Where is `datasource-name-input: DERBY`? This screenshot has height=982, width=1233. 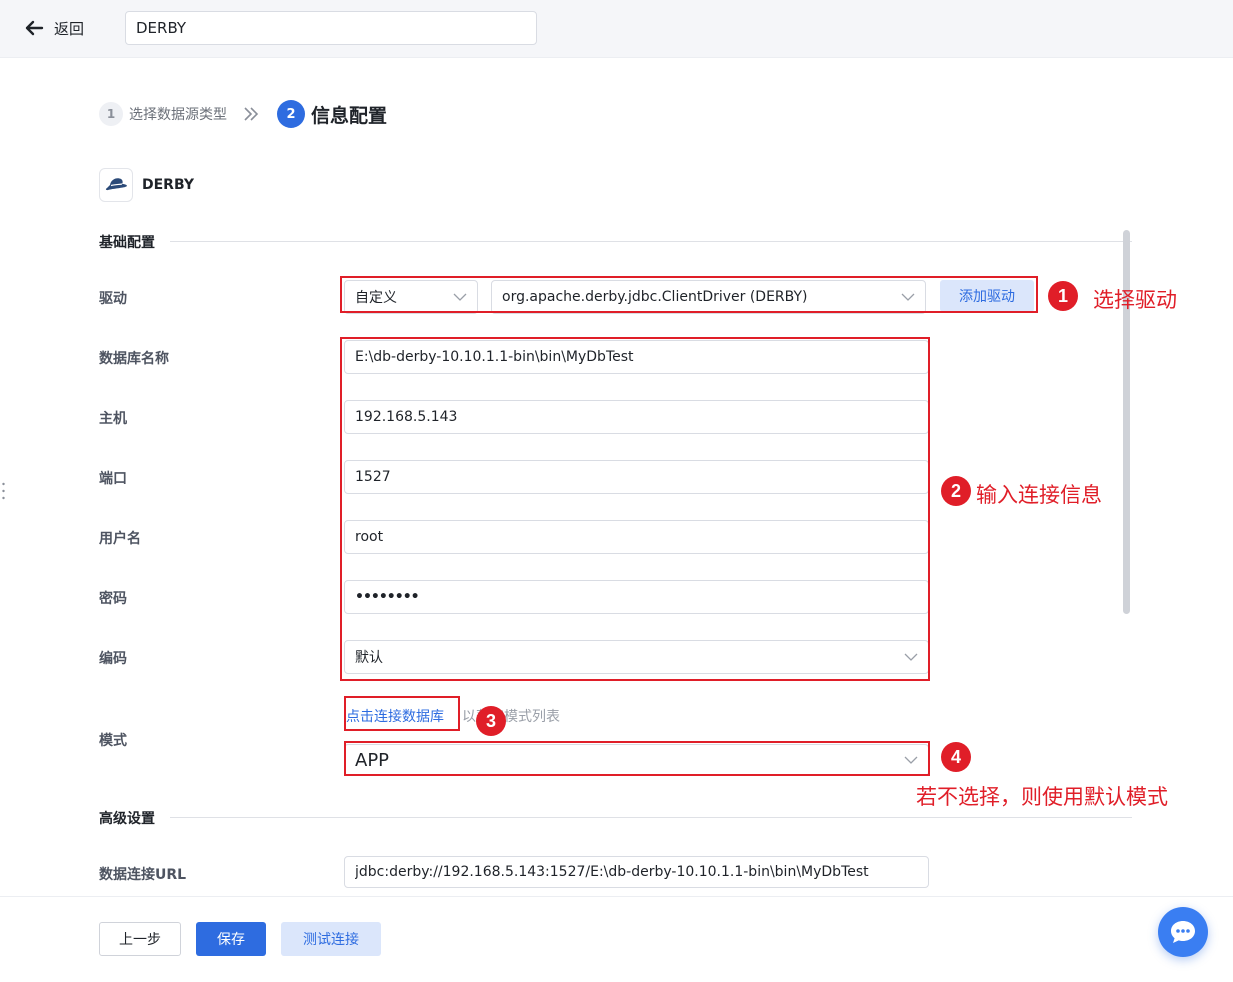
datasource-name-input: DERBY is located at coordinates (331, 28).